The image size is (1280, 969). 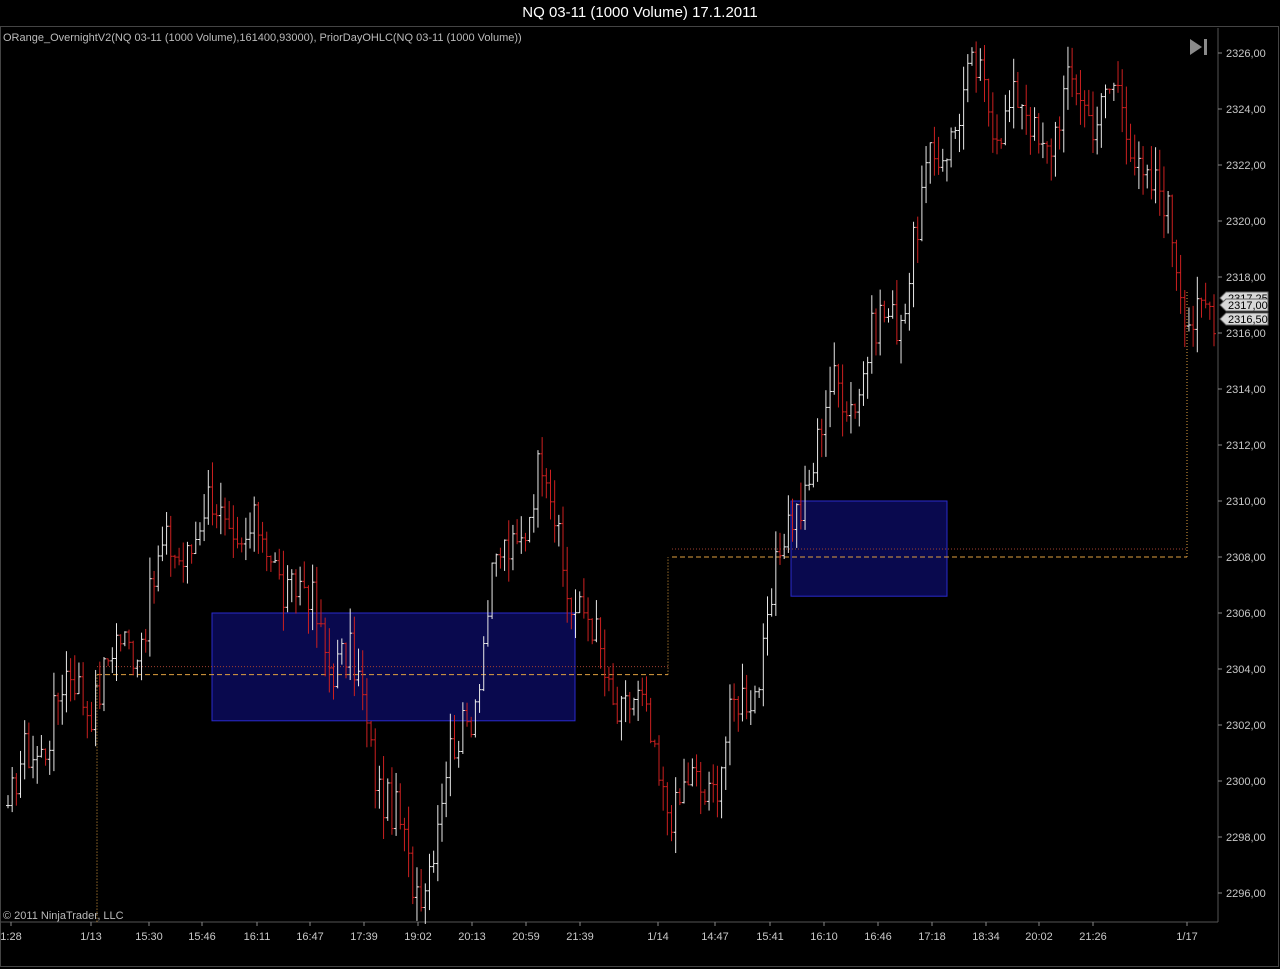 I want to click on time-tick-label: 17:39, so click(x=364, y=937).